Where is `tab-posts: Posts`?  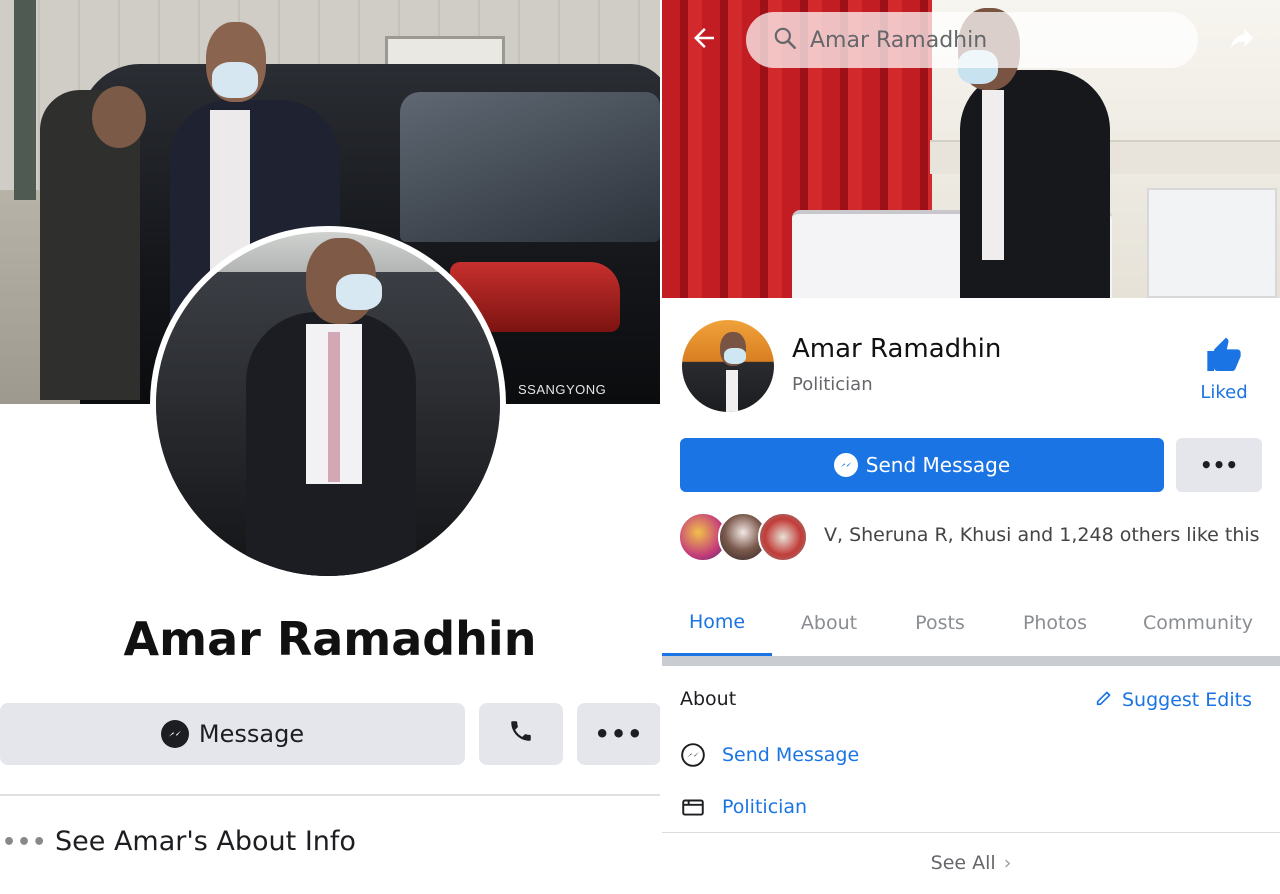 tab-posts: Posts is located at coordinates (940, 623).